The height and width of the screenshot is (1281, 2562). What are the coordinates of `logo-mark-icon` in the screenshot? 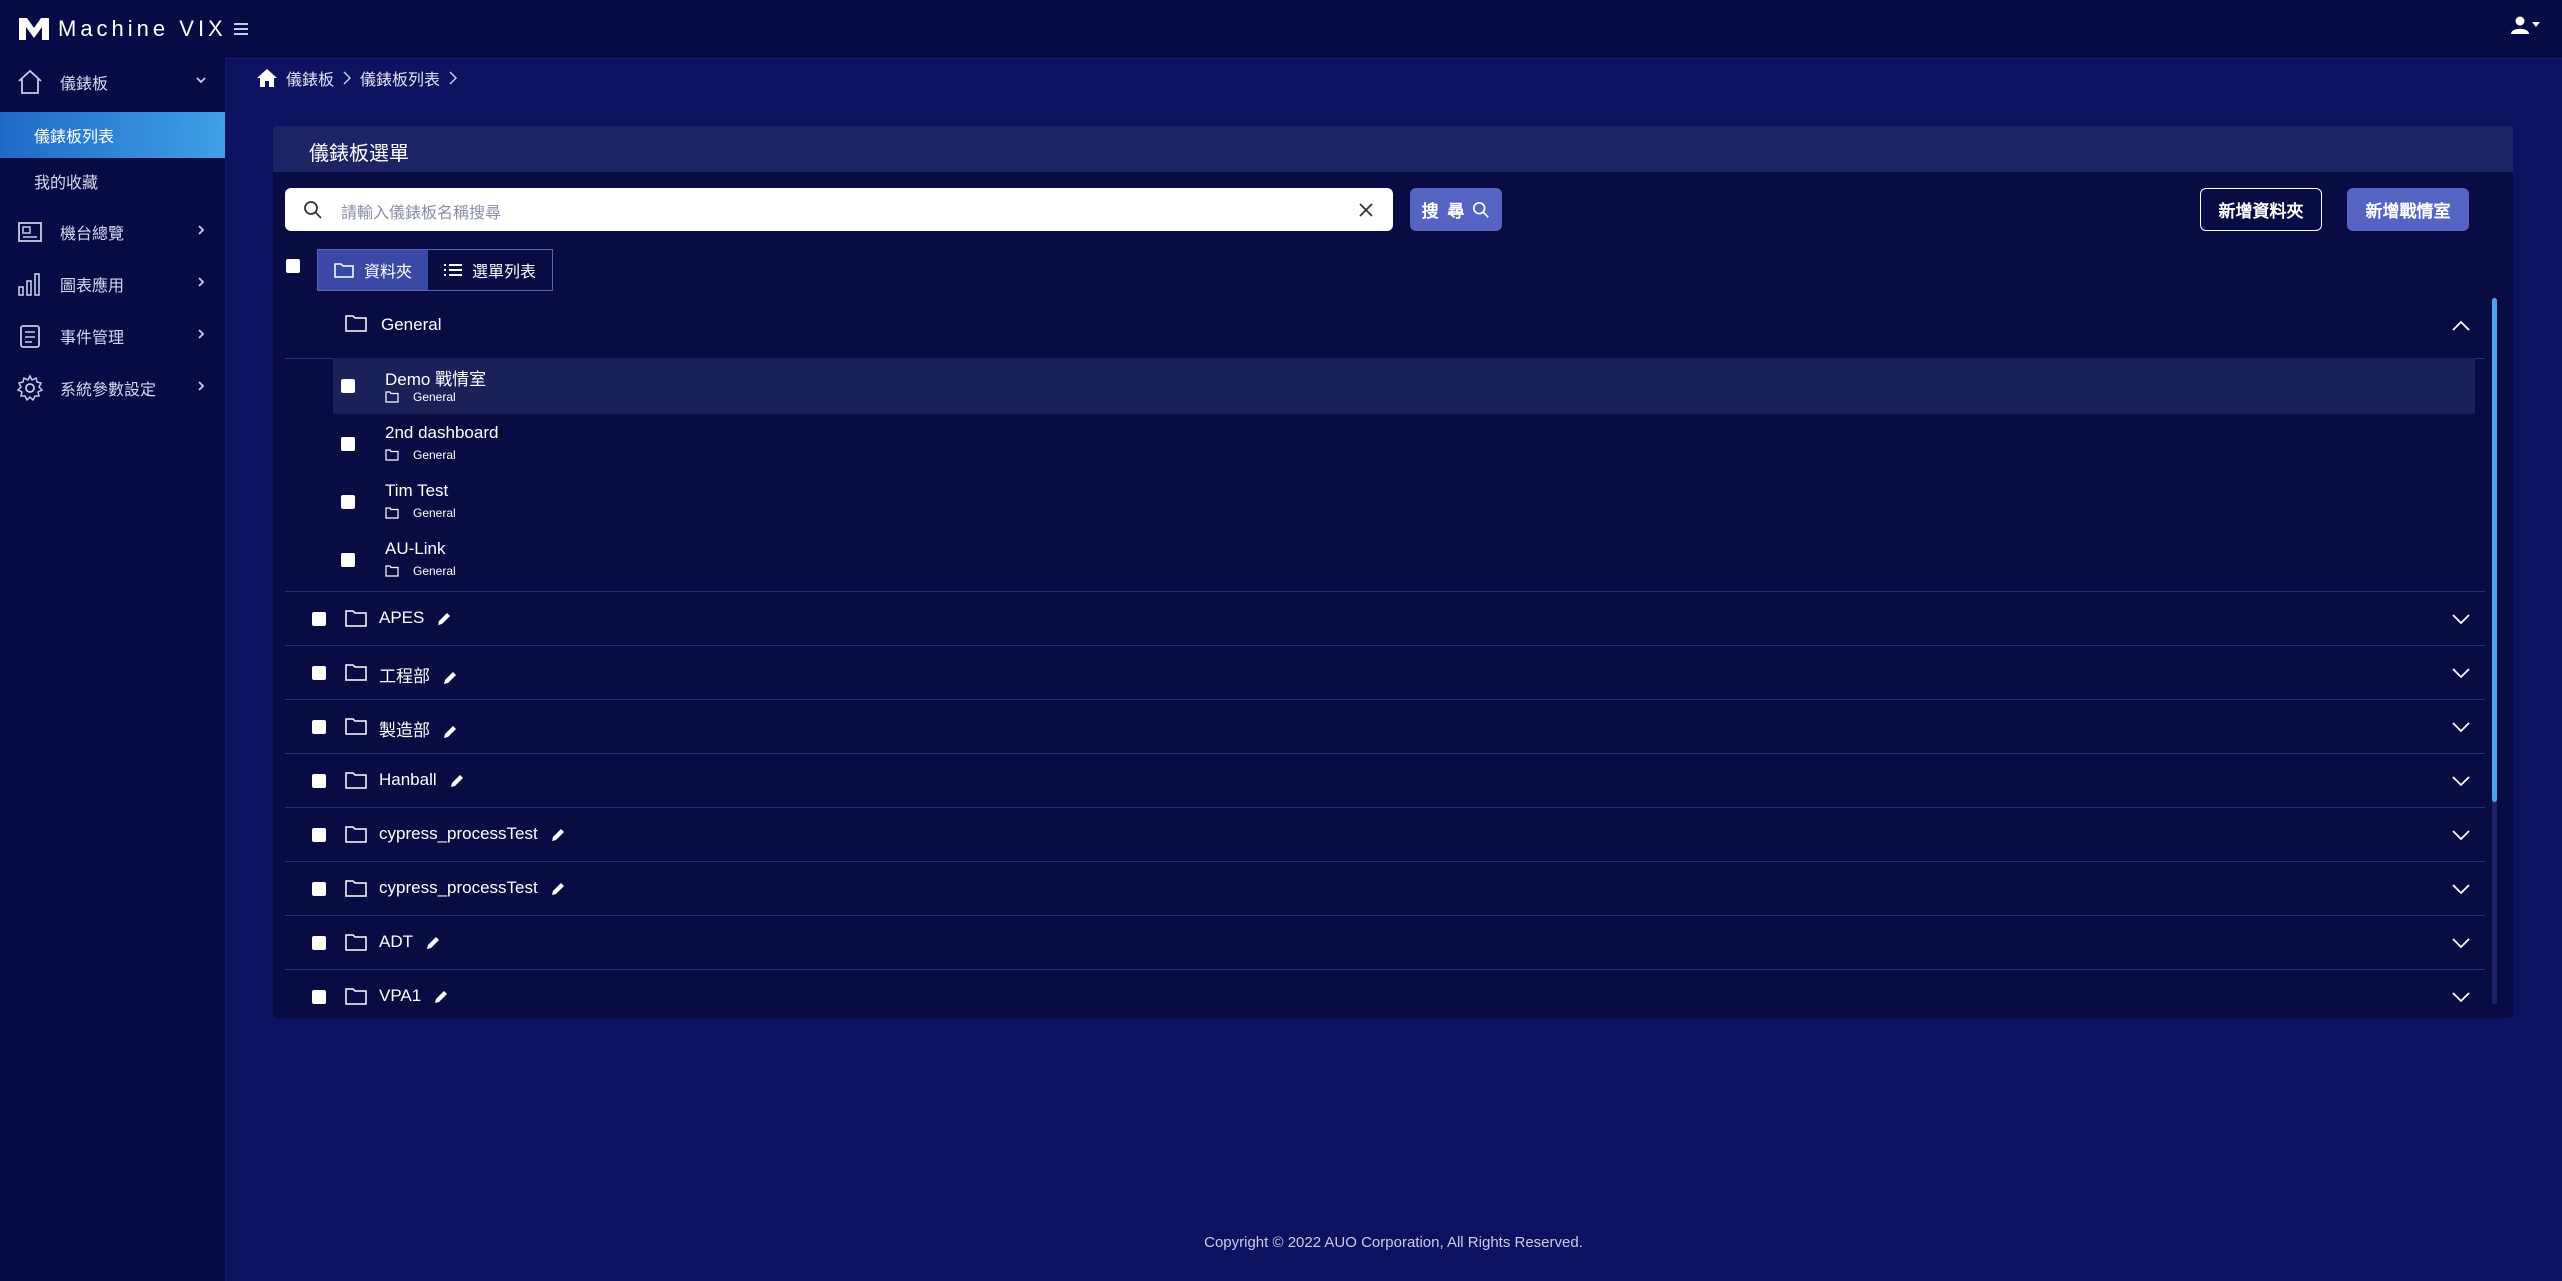 It's located at (34, 29).